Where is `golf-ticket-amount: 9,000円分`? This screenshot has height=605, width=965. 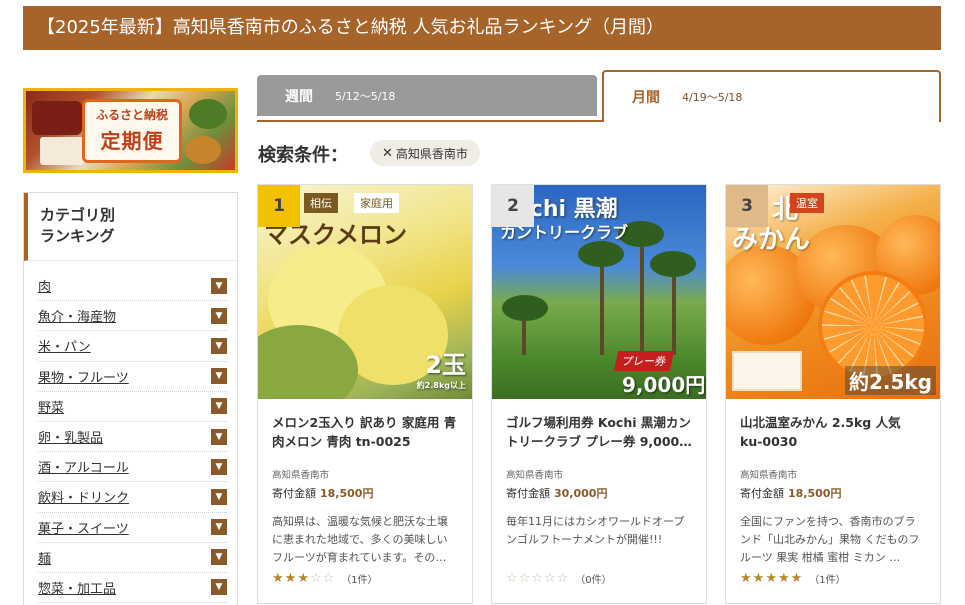
golf-ticket-amount: 9,000円分 is located at coordinates (664, 385).